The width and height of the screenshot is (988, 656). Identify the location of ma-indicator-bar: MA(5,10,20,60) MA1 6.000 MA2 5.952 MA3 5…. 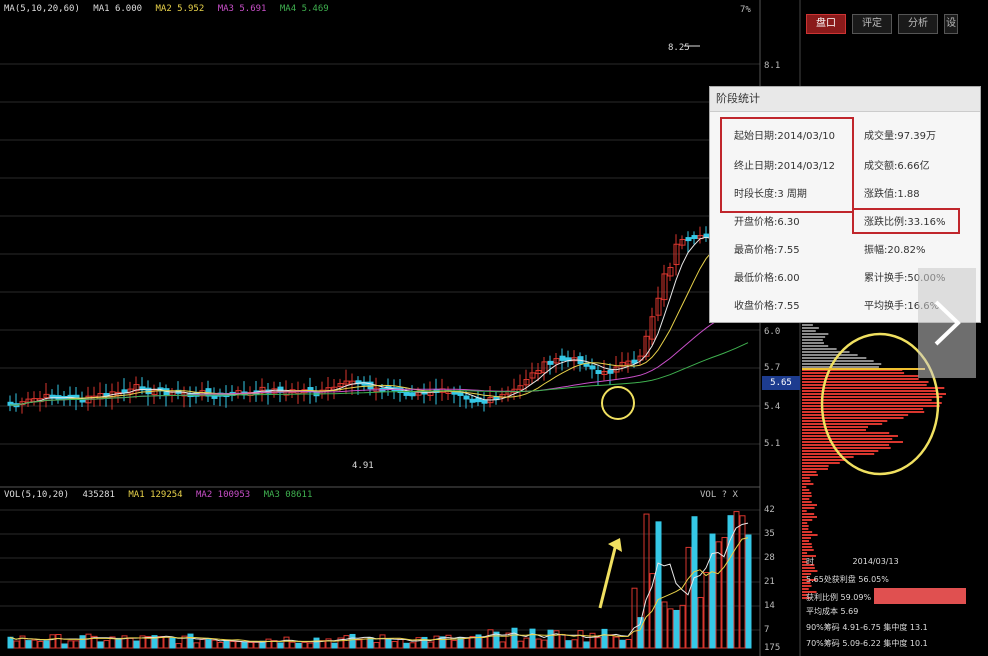
(170, 9).